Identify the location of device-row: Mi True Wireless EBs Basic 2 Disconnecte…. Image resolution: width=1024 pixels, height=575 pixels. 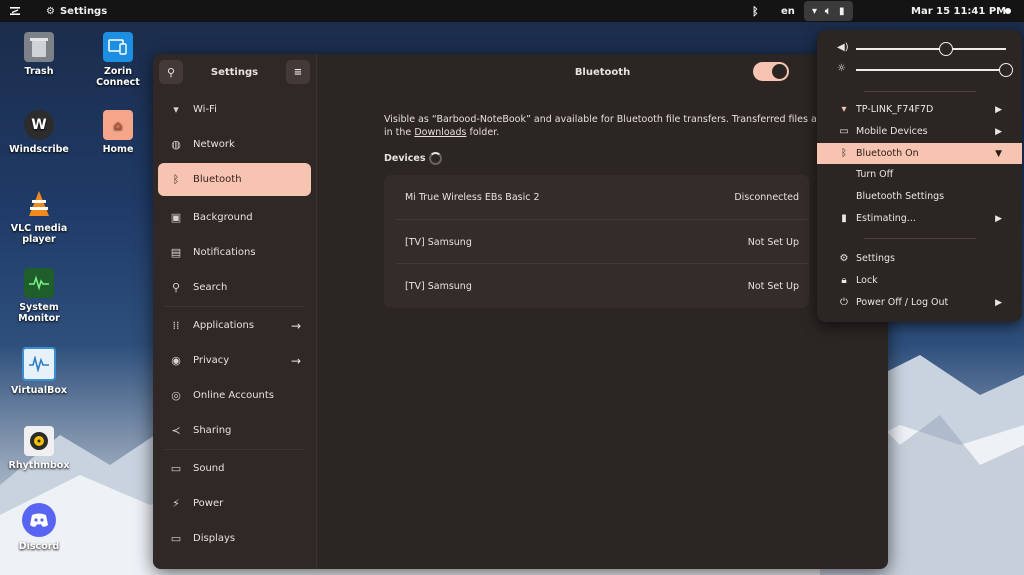
(596, 197).